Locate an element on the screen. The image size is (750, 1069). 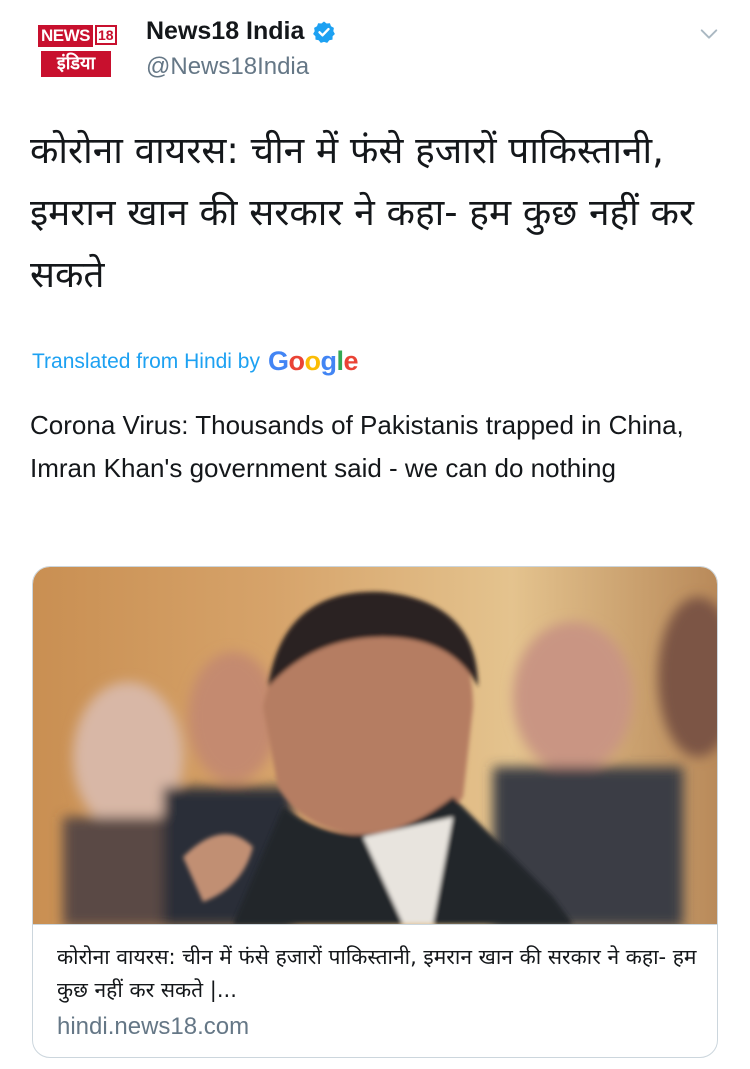
translation-attribution: Translated from Hindi by Google is located at coordinates (195, 361).